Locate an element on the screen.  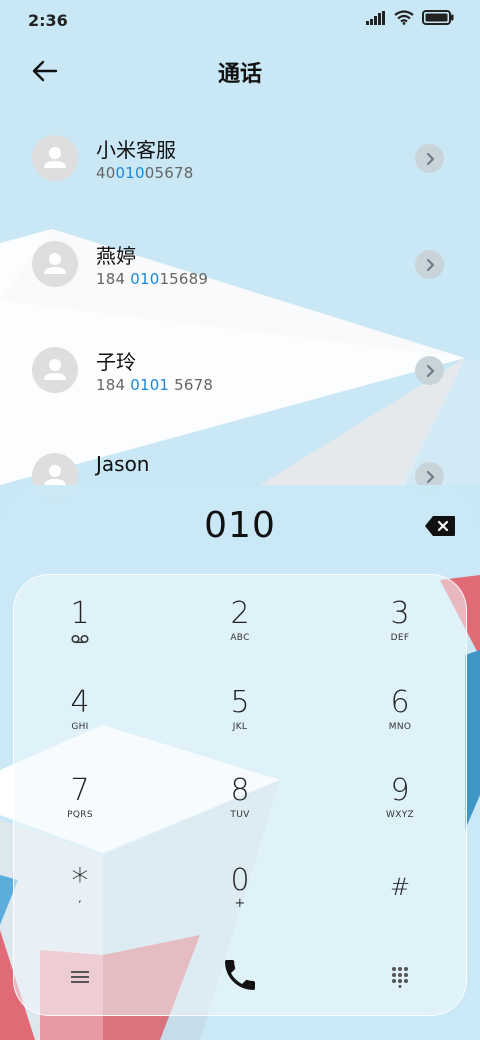
key-letters: JKL is located at coordinates (240, 727).